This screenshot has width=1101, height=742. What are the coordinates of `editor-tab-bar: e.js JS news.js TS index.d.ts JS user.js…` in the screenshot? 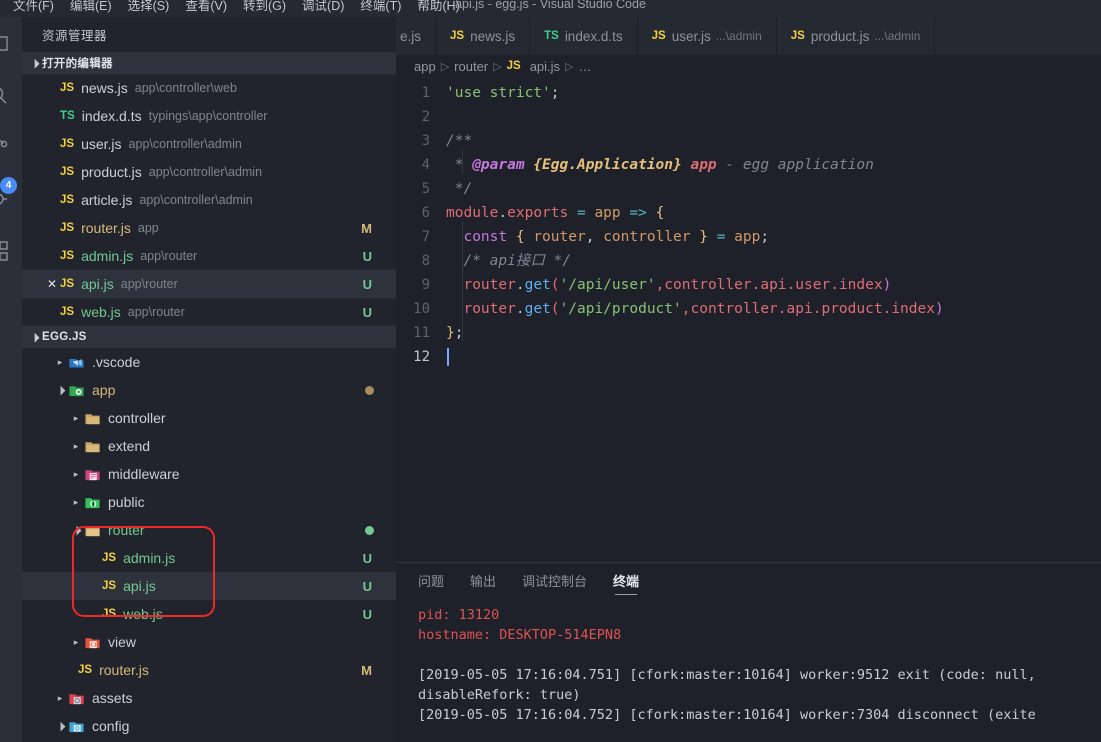 It's located at (748, 36).